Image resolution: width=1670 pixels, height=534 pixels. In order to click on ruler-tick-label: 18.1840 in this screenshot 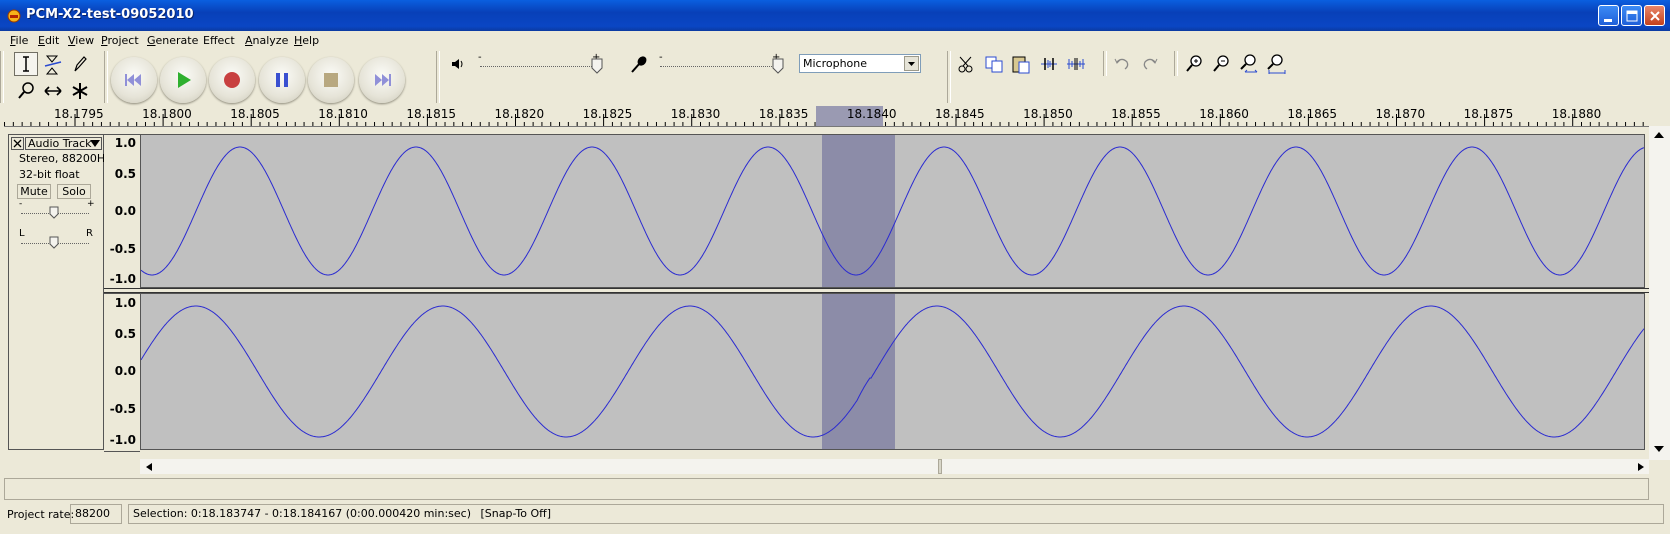, I will do `click(871, 114)`.